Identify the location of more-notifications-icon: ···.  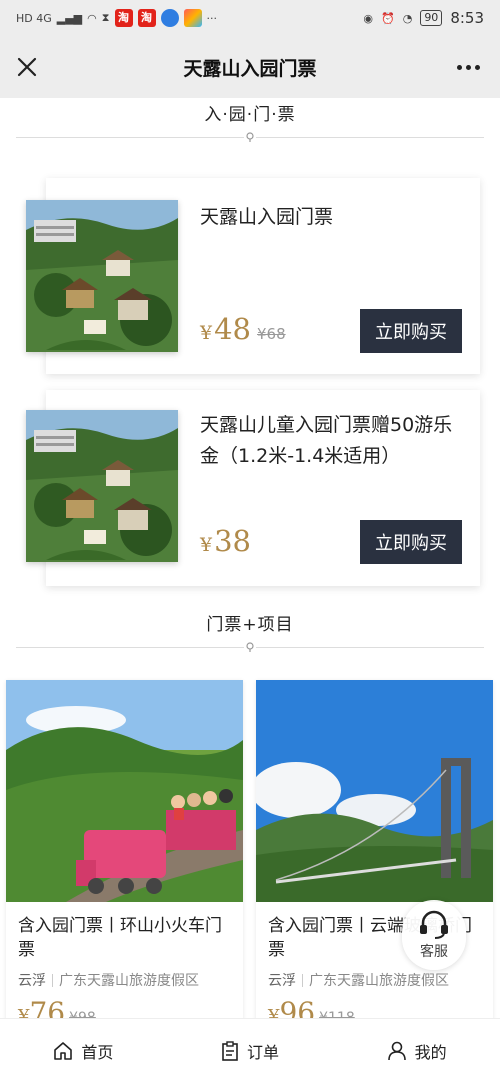
(212, 18).